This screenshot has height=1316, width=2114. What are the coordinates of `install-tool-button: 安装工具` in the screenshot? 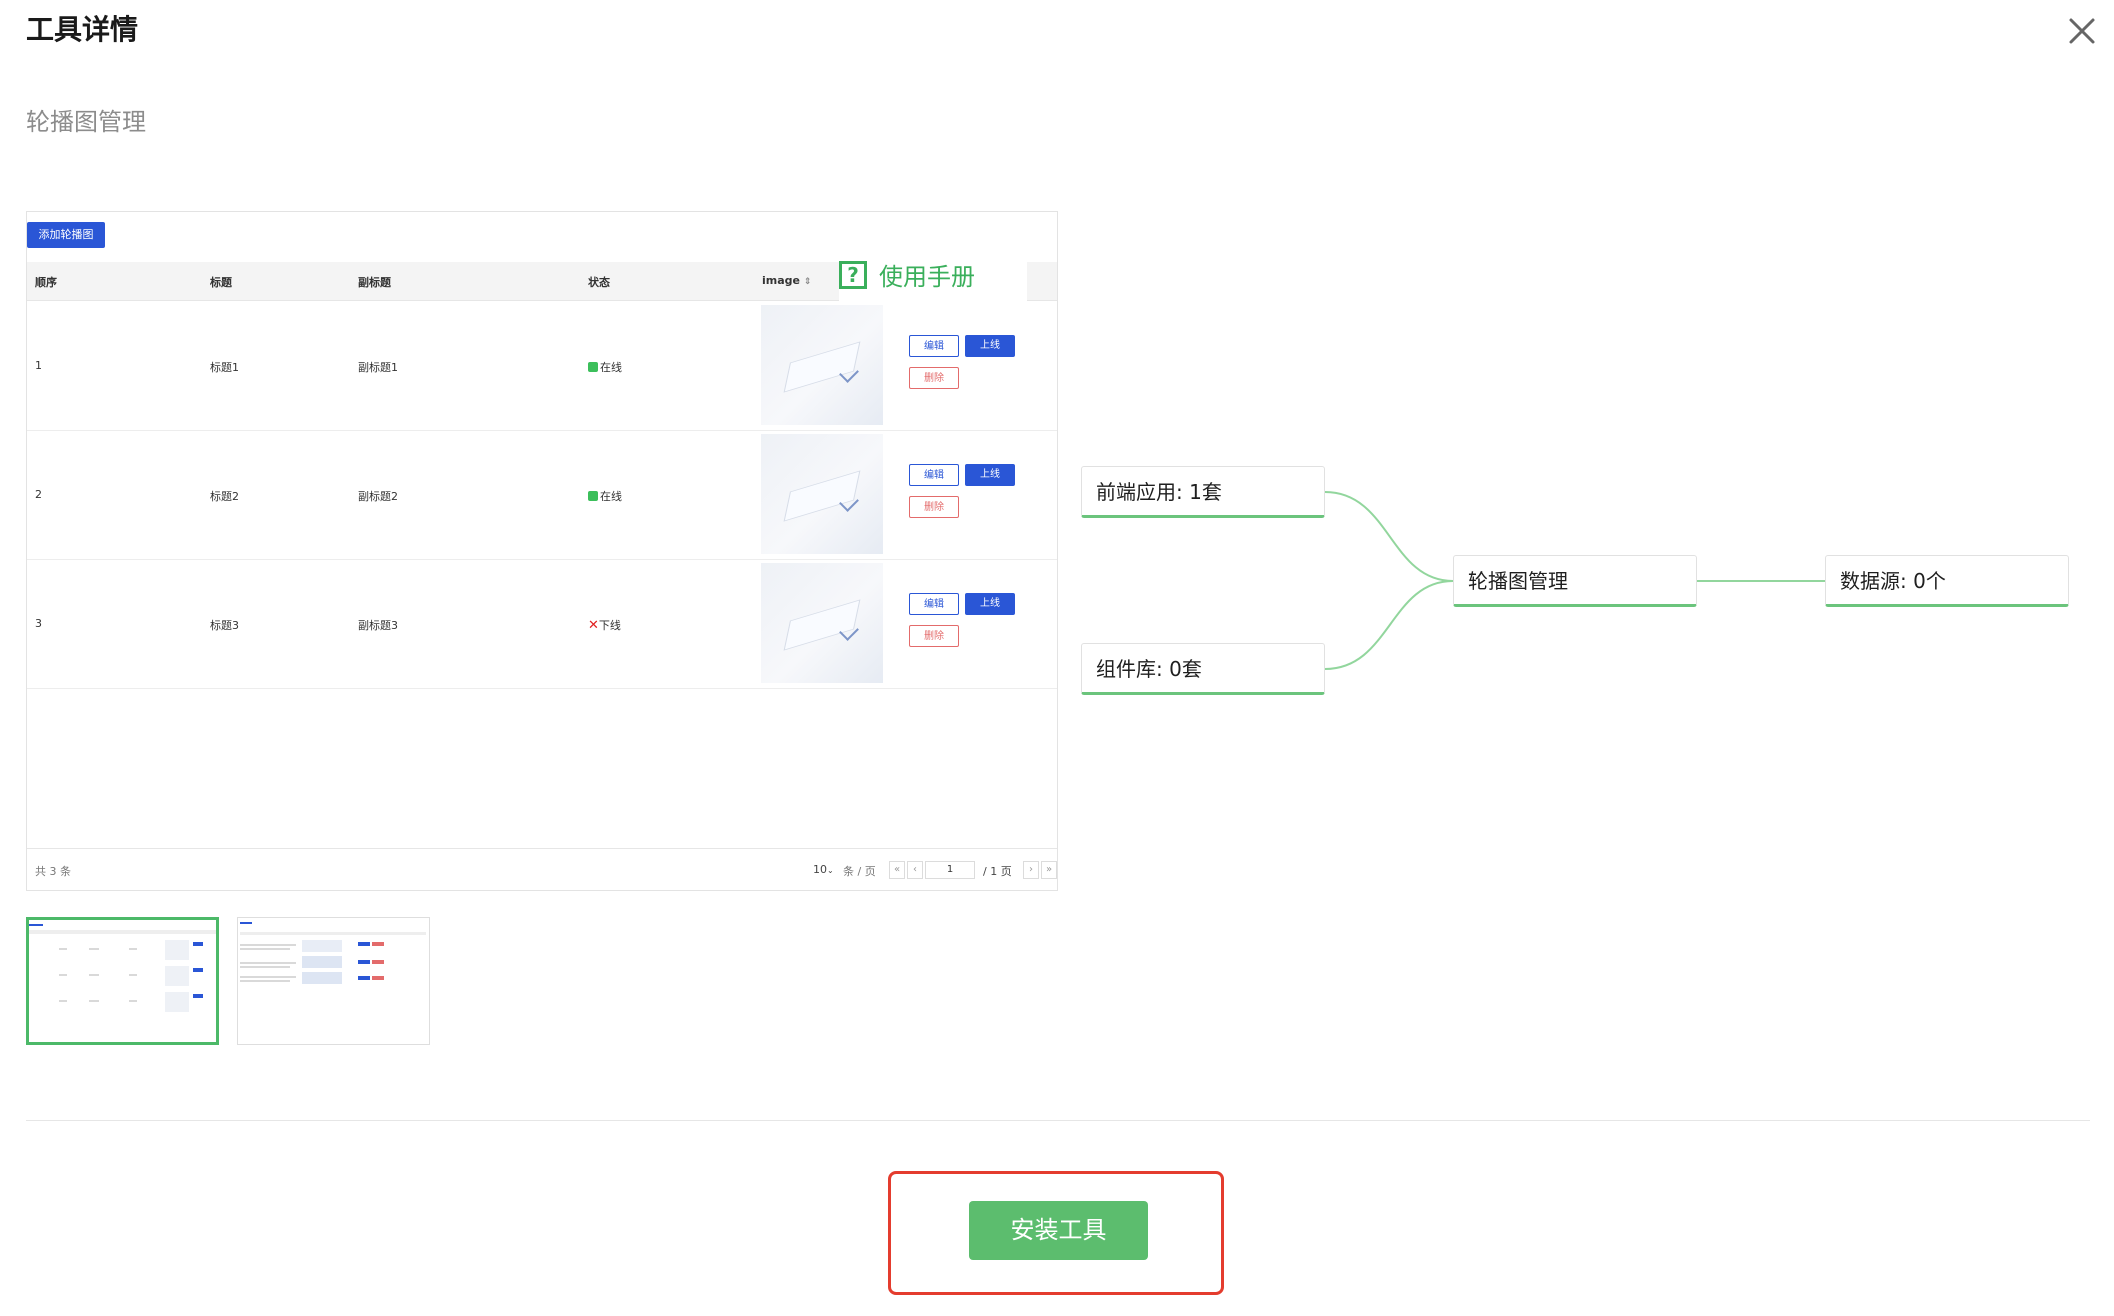 It's located at (1058, 1230).